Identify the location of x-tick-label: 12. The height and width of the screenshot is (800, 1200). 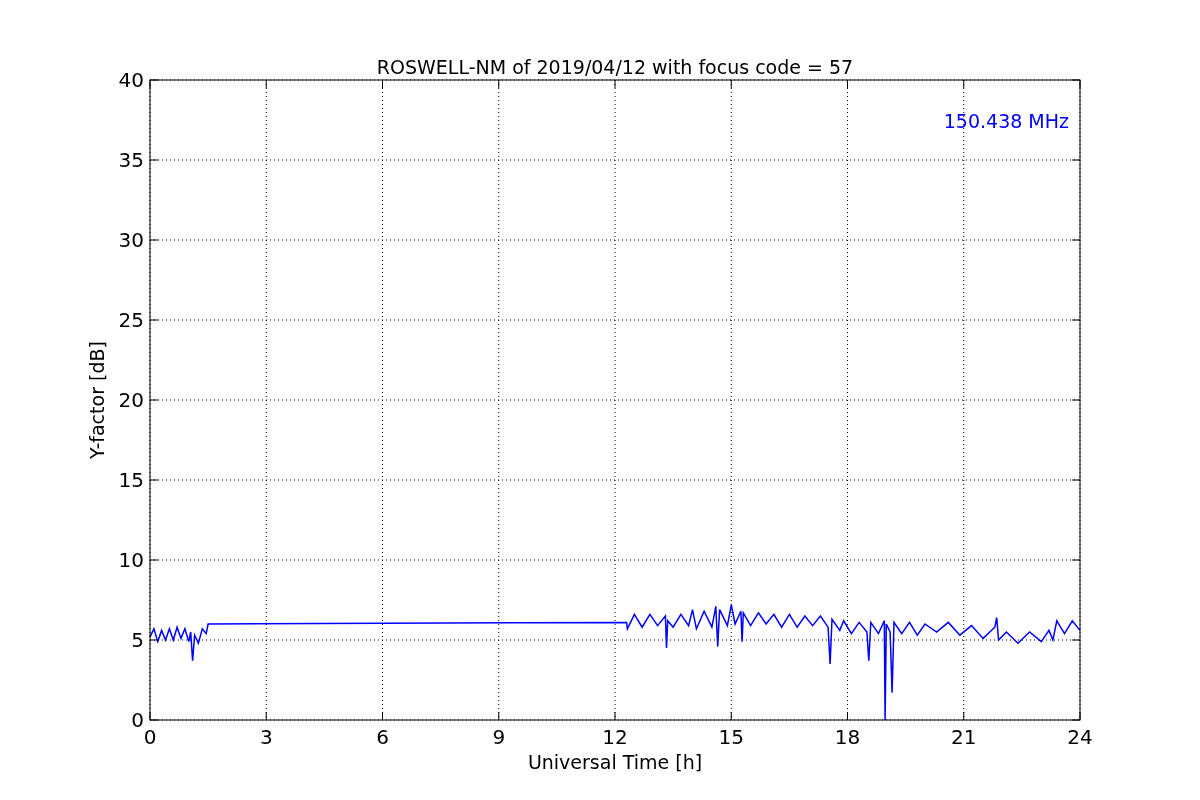
(615, 737).